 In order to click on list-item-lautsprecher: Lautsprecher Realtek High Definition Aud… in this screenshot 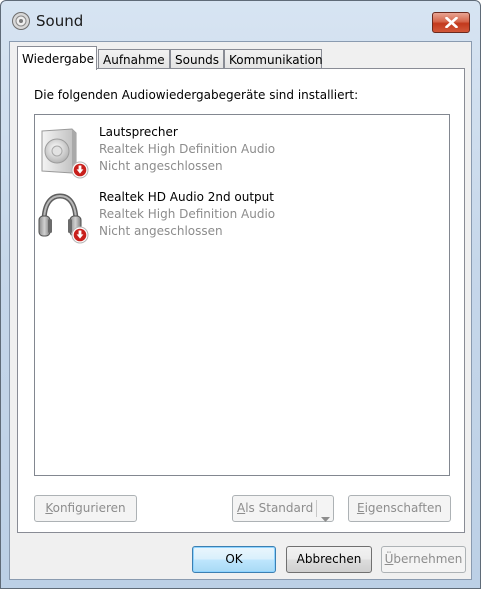, I will do `click(242, 152)`.